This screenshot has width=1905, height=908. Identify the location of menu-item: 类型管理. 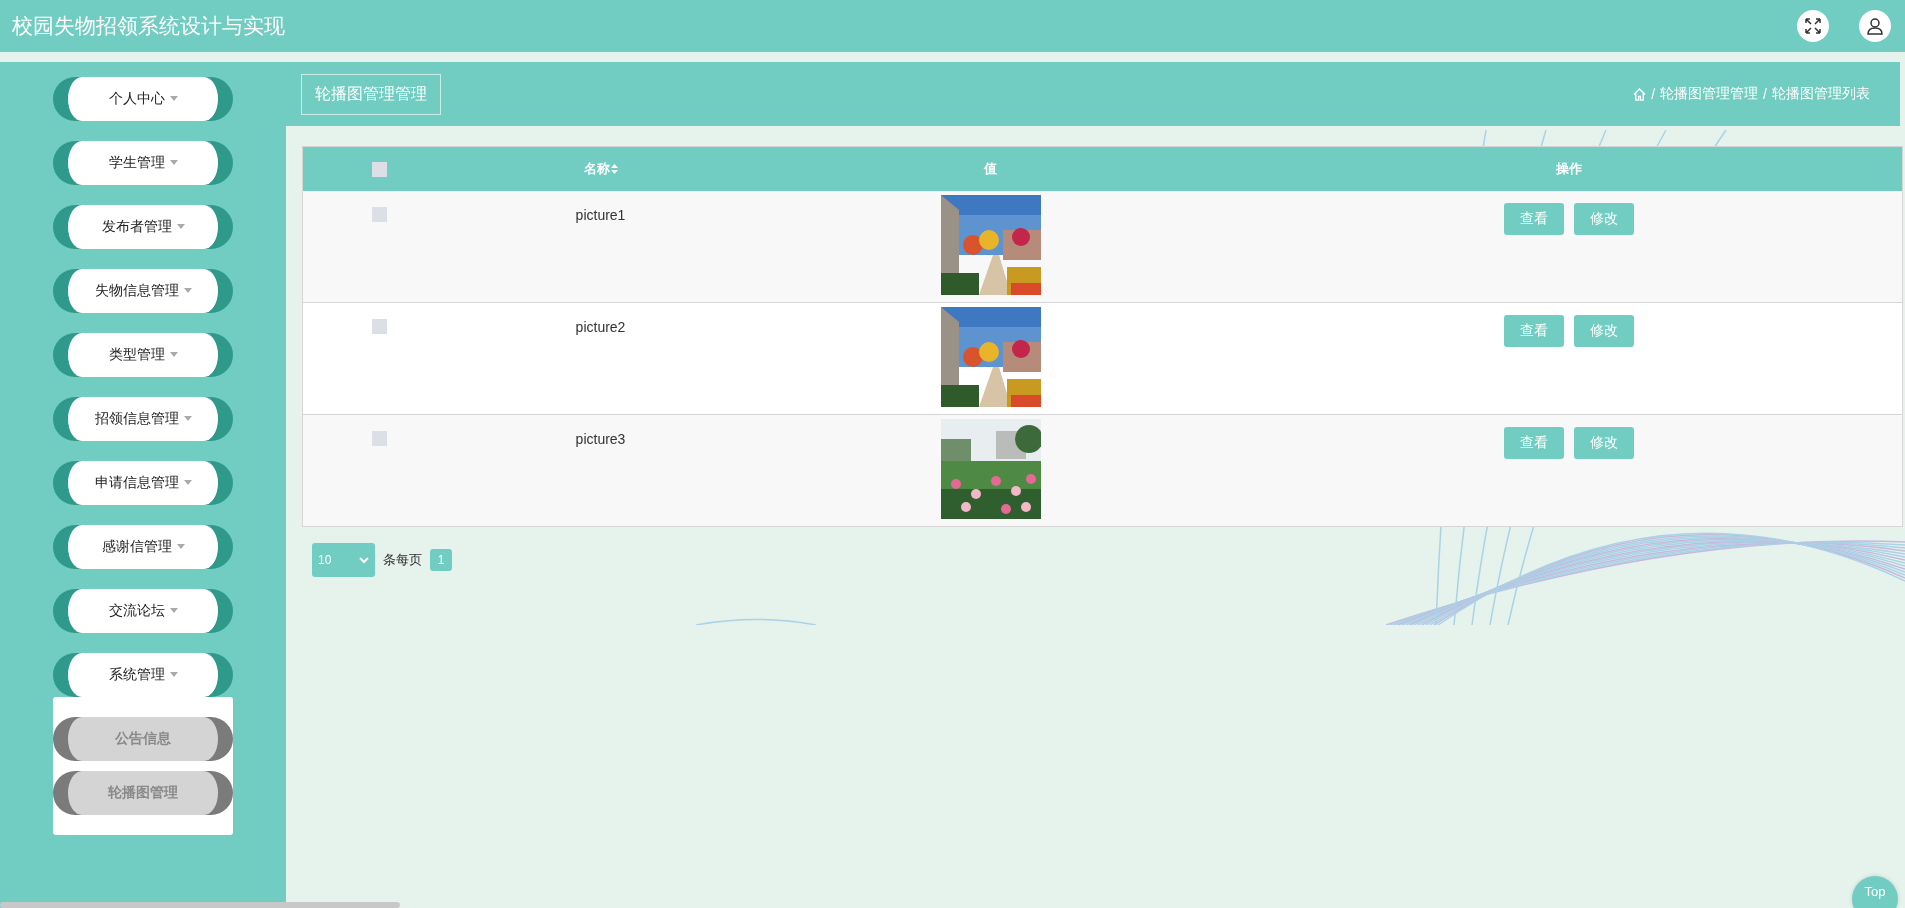
(143, 355).